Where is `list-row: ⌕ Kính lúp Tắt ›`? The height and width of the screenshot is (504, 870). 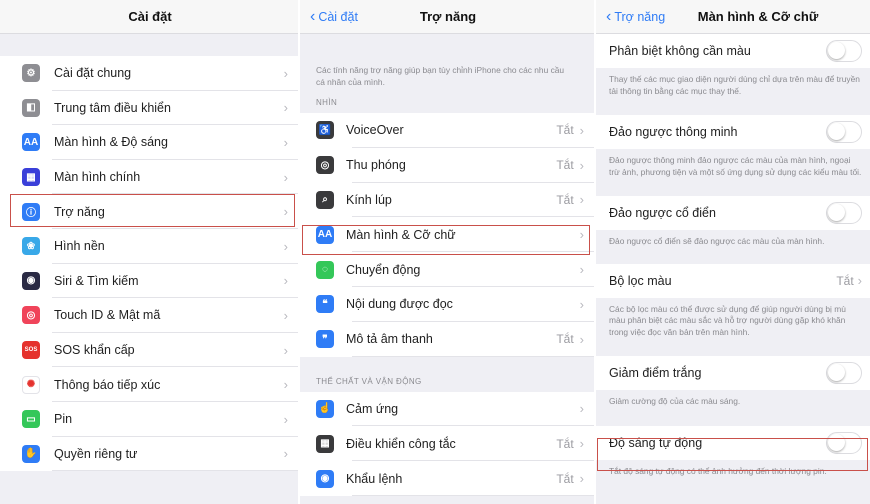 list-row: ⌕ Kính lúp Tắt › is located at coordinates (448, 200).